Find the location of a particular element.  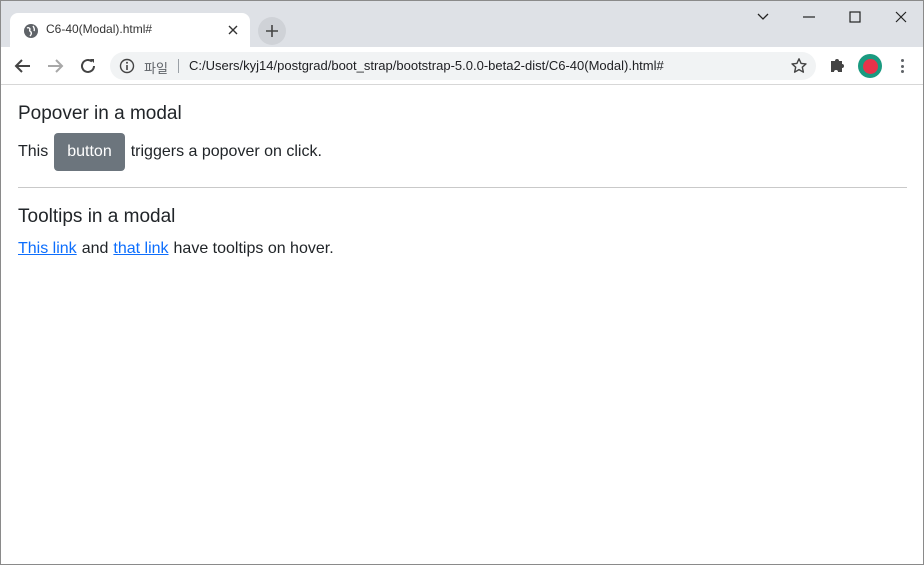

puzzle-icon is located at coordinates (838, 65).